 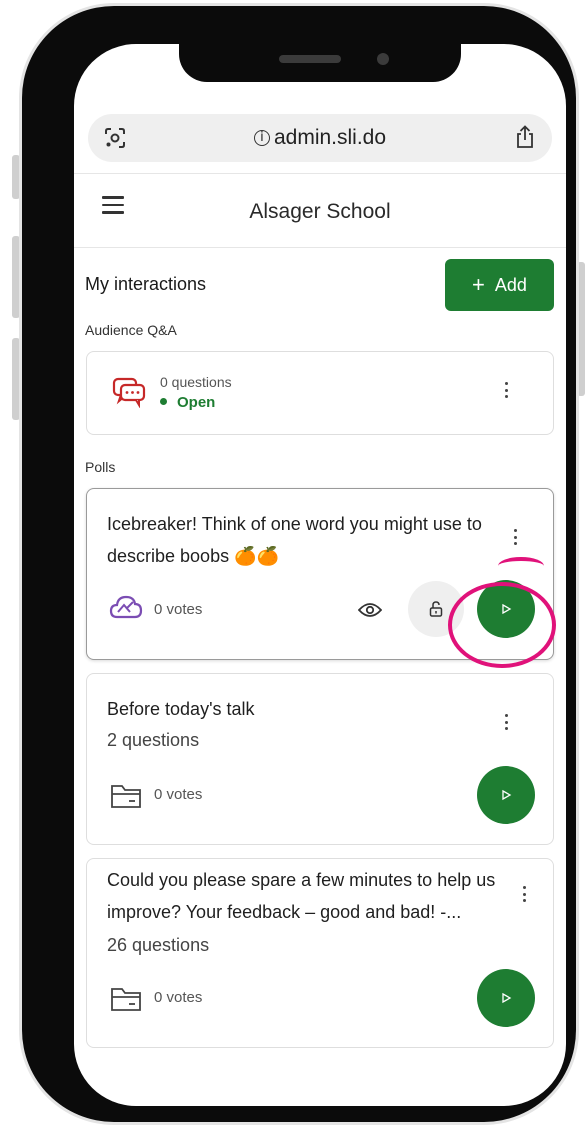 I want to click on poll-question-count: 2 questions, so click(x=153, y=740).